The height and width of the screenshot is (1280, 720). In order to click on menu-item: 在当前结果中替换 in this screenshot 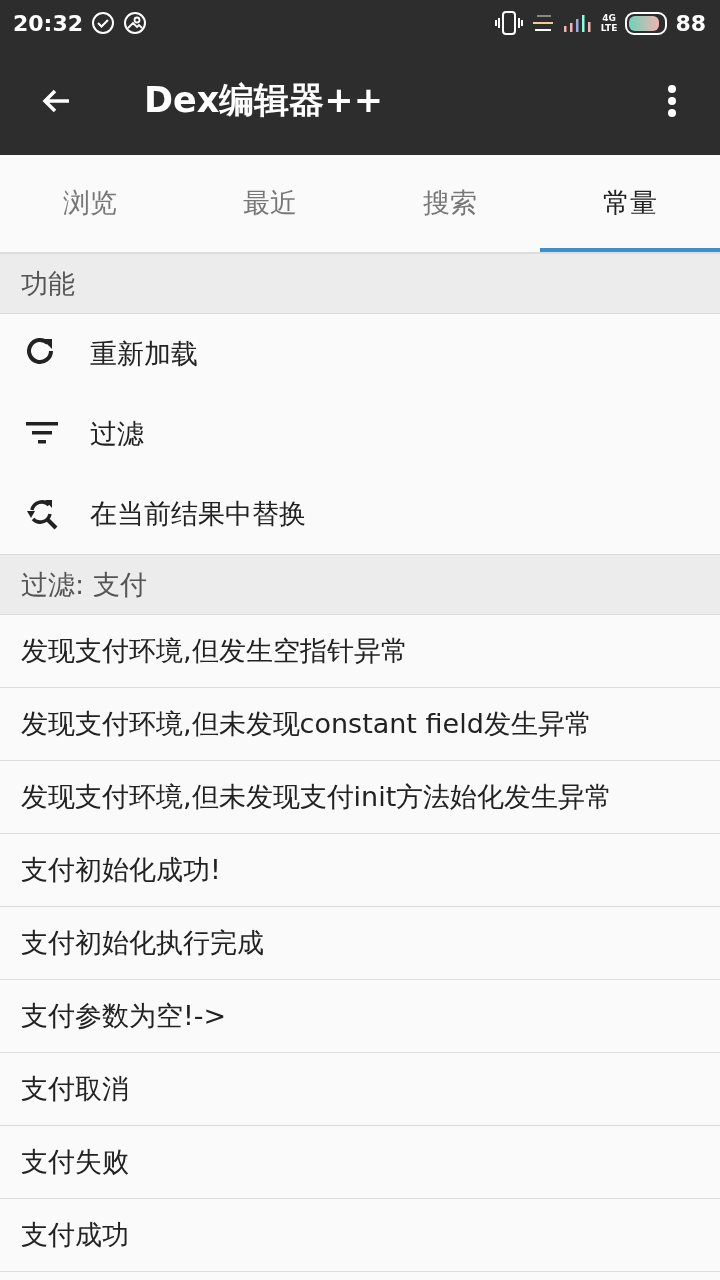, I will do `click(360, 514)`.